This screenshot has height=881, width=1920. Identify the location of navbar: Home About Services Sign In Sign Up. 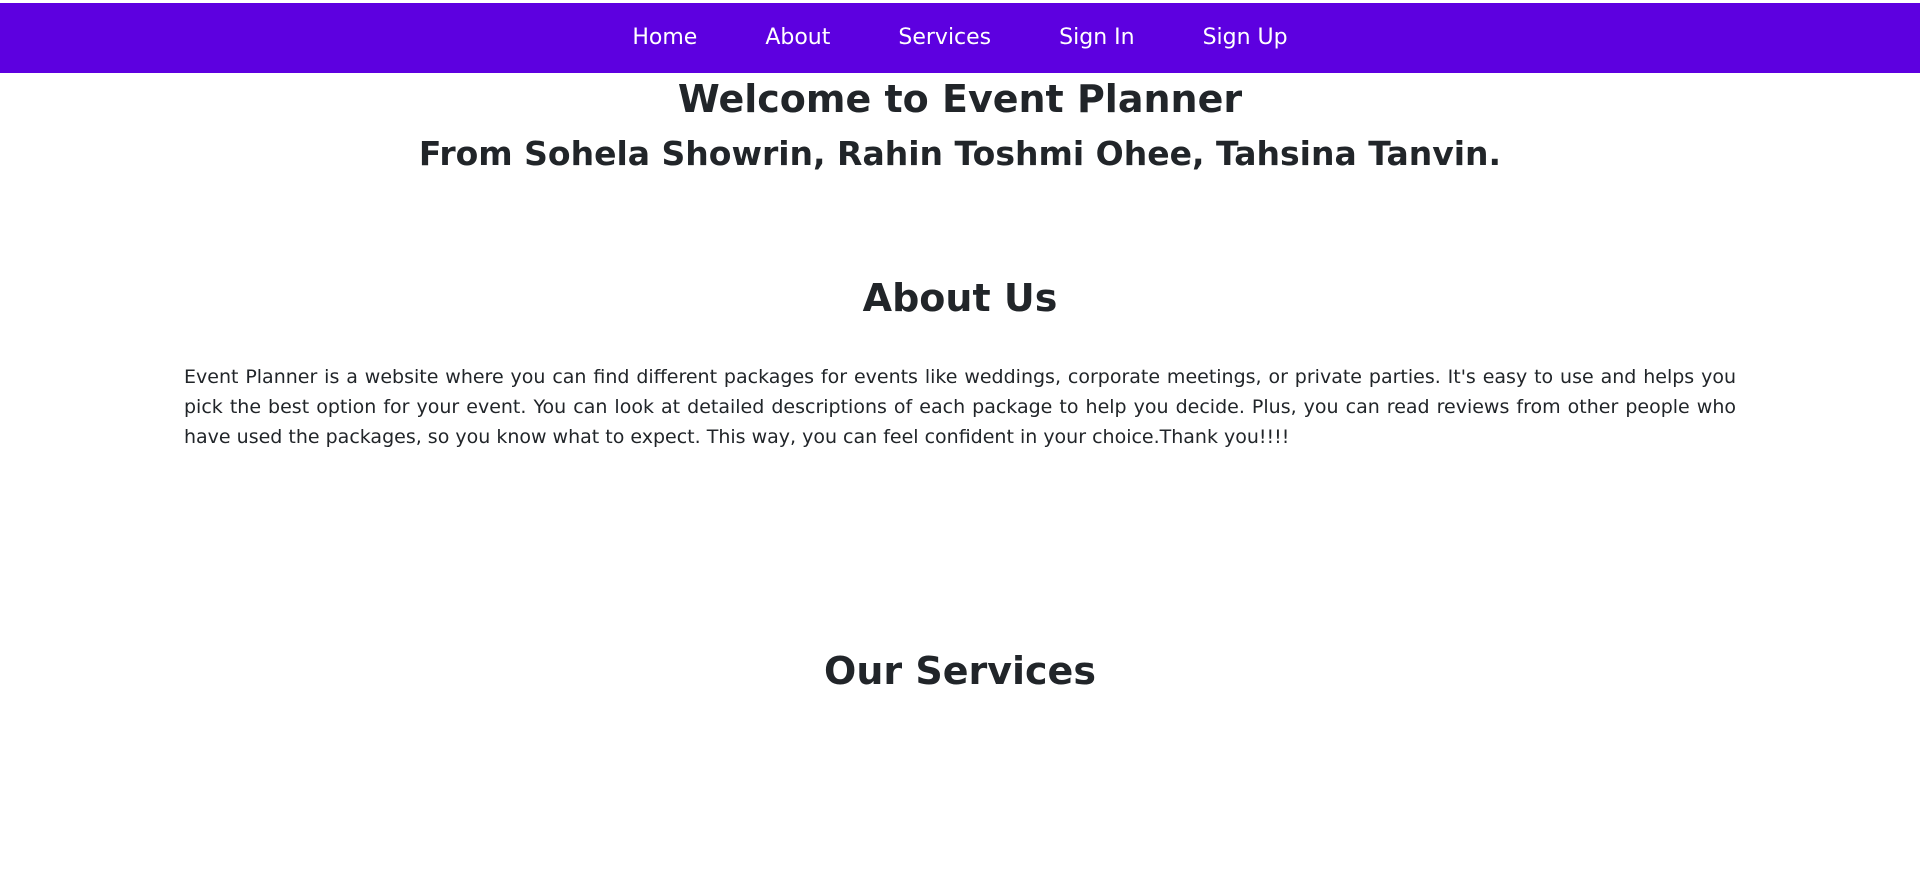
(960, 38).